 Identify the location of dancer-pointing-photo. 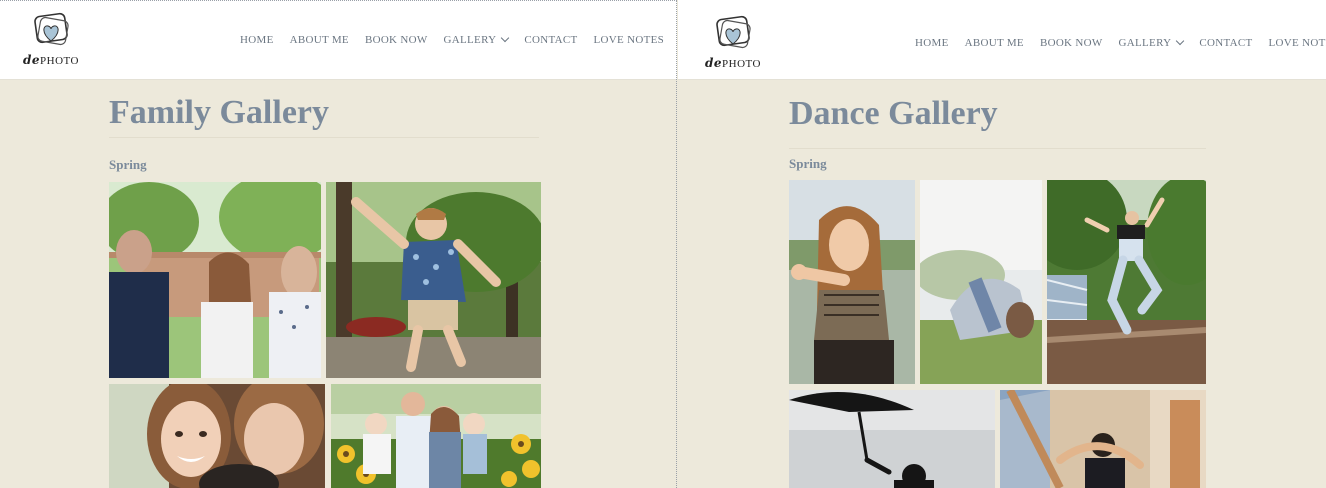
(852, 282).